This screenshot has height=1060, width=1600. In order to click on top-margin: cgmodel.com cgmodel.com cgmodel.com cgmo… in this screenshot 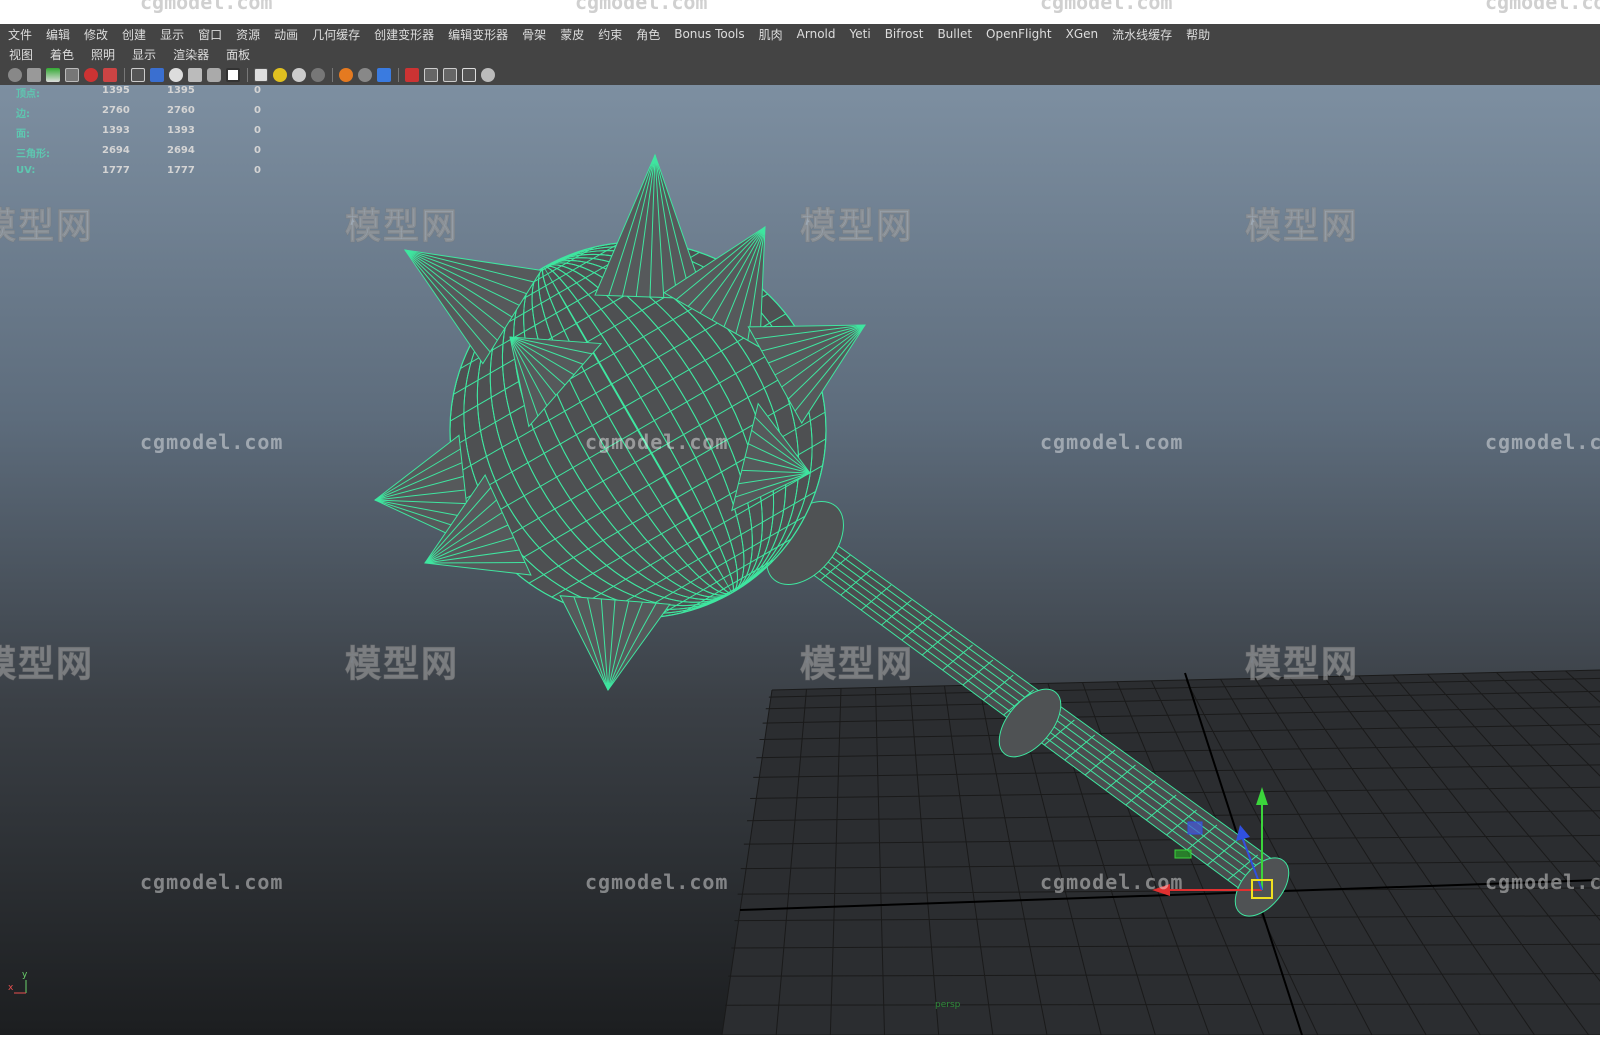, I will do `click(800, 12)`.